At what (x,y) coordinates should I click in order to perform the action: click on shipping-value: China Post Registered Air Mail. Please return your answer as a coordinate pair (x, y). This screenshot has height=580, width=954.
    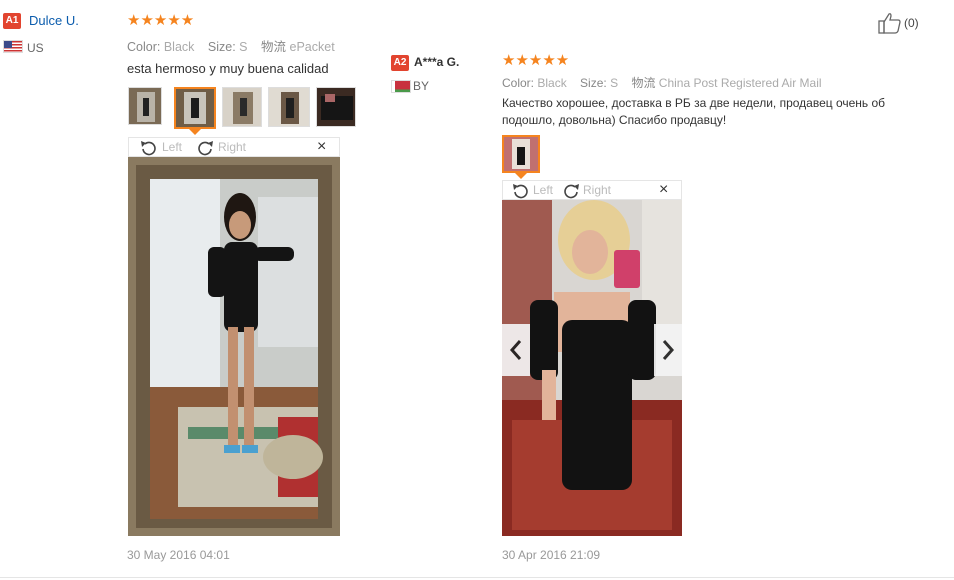
    Looking at the image, I should click on (740, 83).